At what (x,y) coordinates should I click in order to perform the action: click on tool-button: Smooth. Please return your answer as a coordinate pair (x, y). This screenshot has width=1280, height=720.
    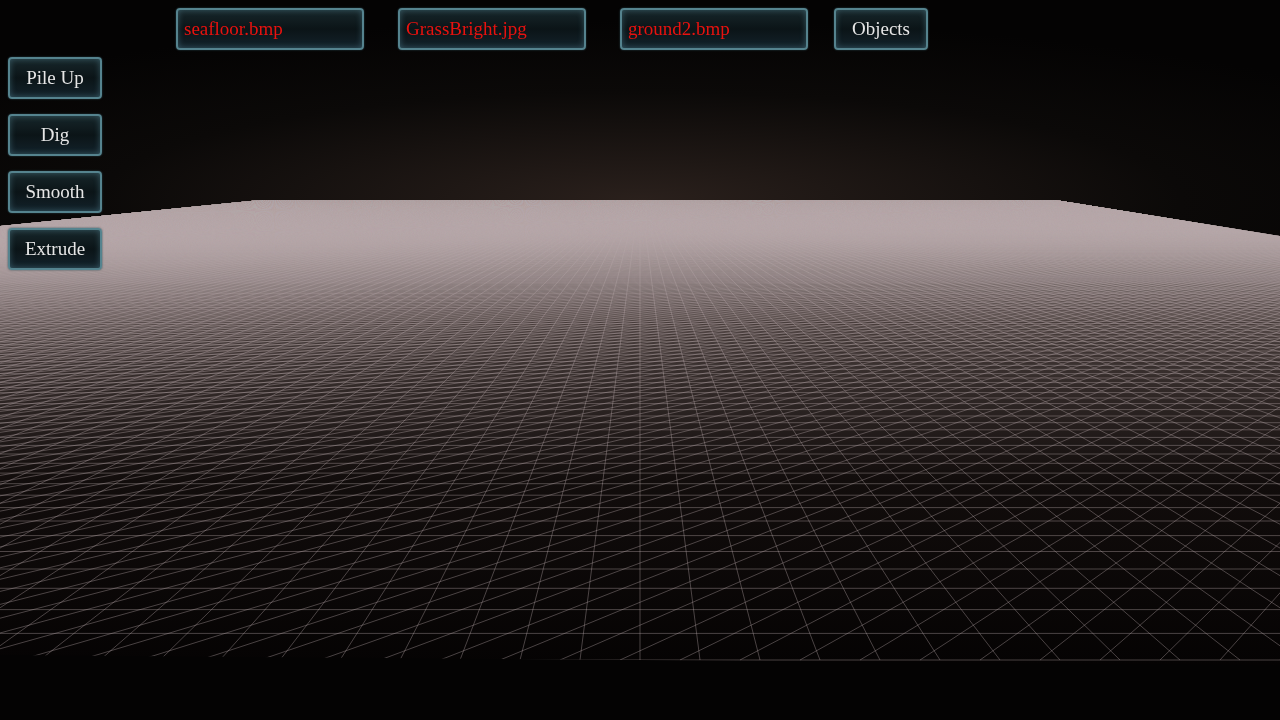
    Looking at the image, I should click on (55, 192).